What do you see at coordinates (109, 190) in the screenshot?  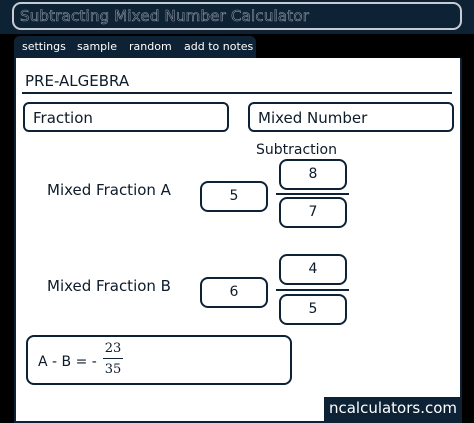 I see `fraction-a-label: Mixed Fraction A` at bounding box center [109, 190].